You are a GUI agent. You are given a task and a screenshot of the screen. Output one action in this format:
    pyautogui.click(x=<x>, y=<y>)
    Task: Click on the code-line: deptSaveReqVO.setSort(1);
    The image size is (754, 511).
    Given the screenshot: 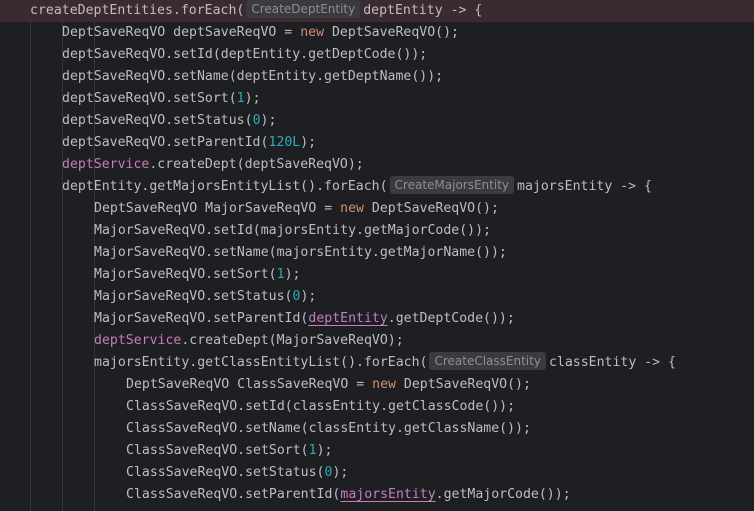 What is the action you would take?
    pyautogui.click(x=377, y=99)
    